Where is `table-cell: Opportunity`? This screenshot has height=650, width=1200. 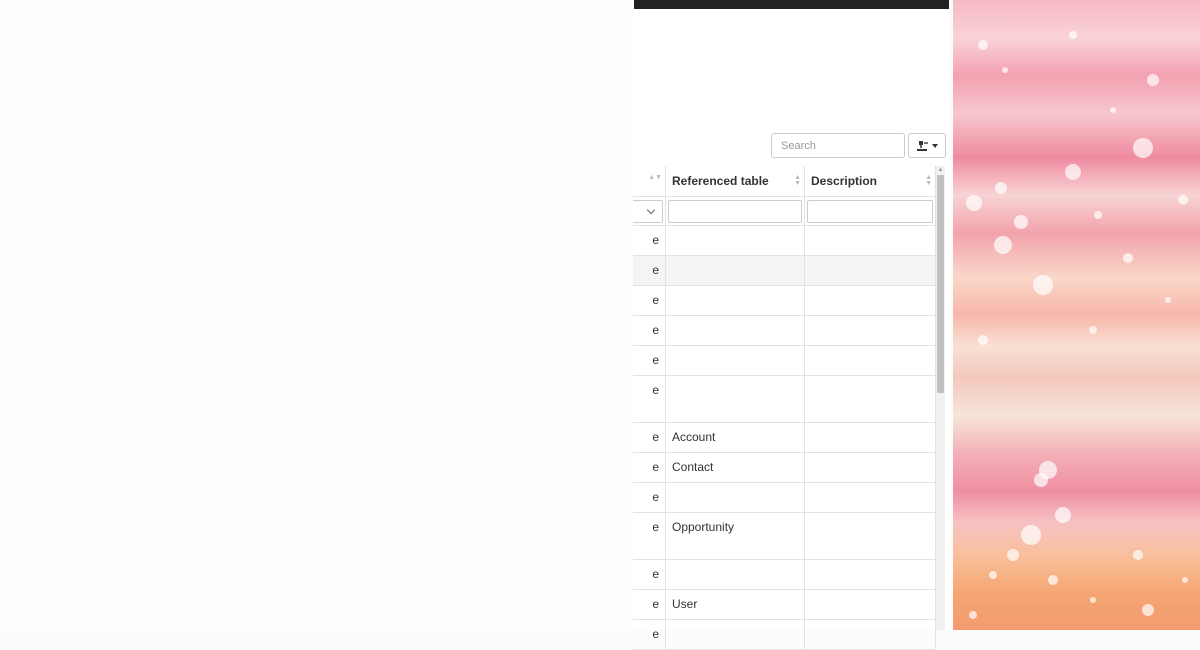
table-cell: Opportunity is located at coordinates (735, 536).